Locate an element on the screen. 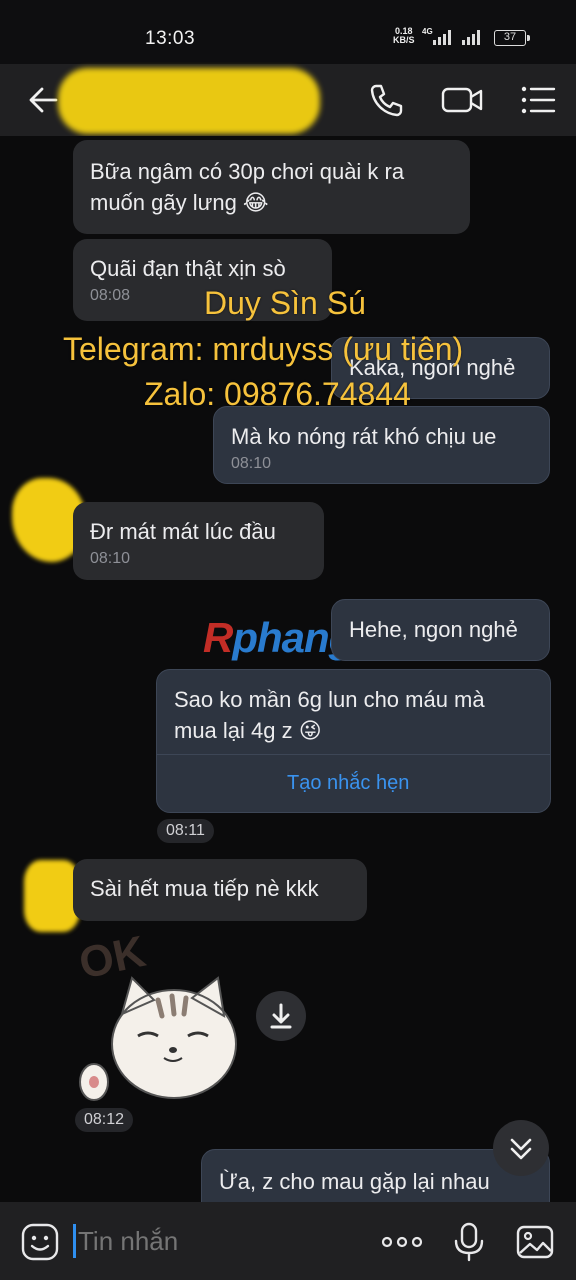 This screenshot has height=1280, width=576. watermark-line-1: Duy Sìn Sú is located at coordinates (285, 303).